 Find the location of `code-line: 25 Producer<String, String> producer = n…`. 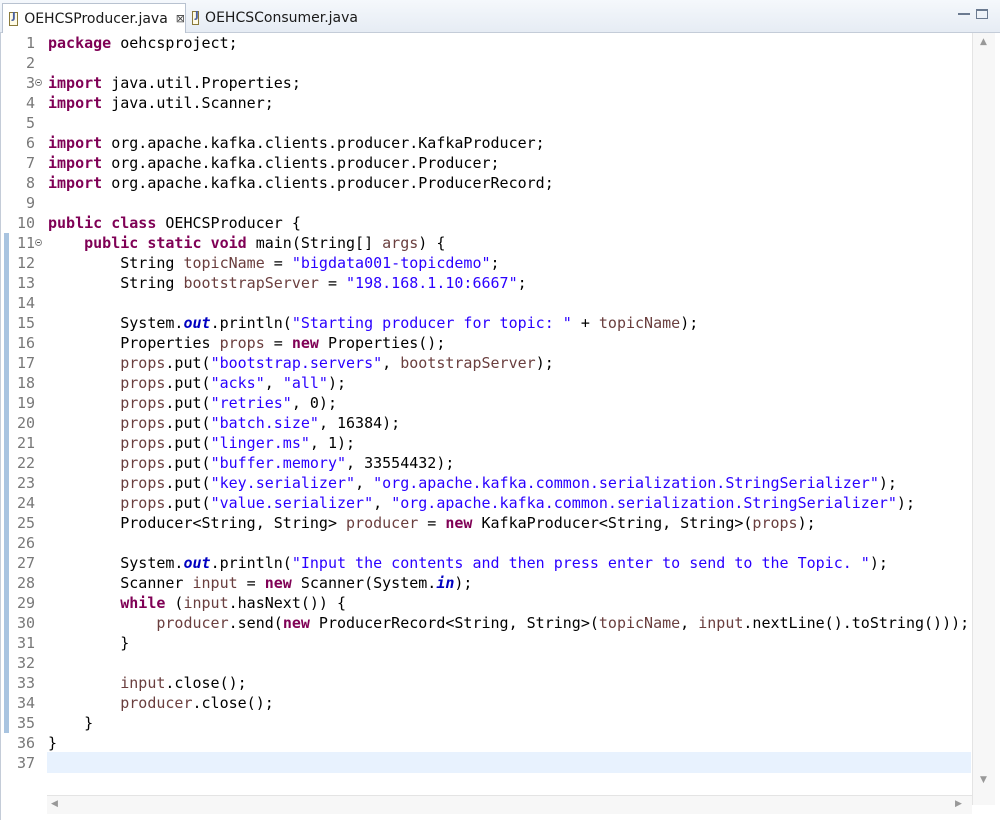

code-line: 25 Producer<String, String> producer = n… is located at coordinates (486, 523).